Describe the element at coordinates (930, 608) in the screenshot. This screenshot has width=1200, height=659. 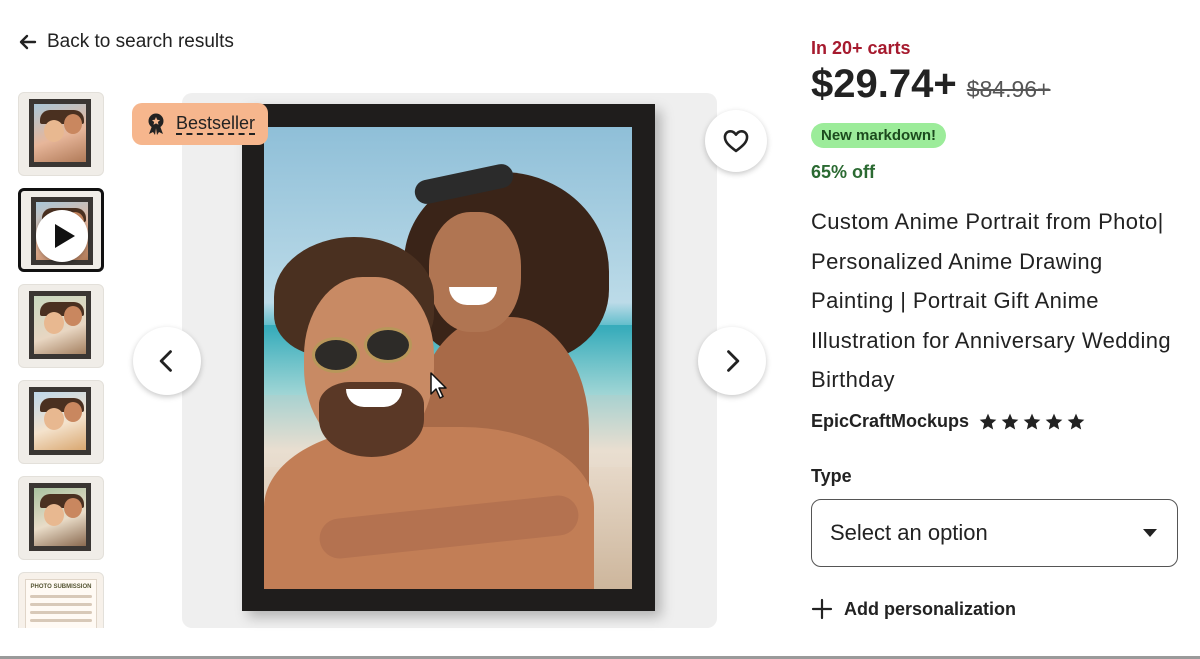
I see `add-personalization-label: Add personalization` at that location.